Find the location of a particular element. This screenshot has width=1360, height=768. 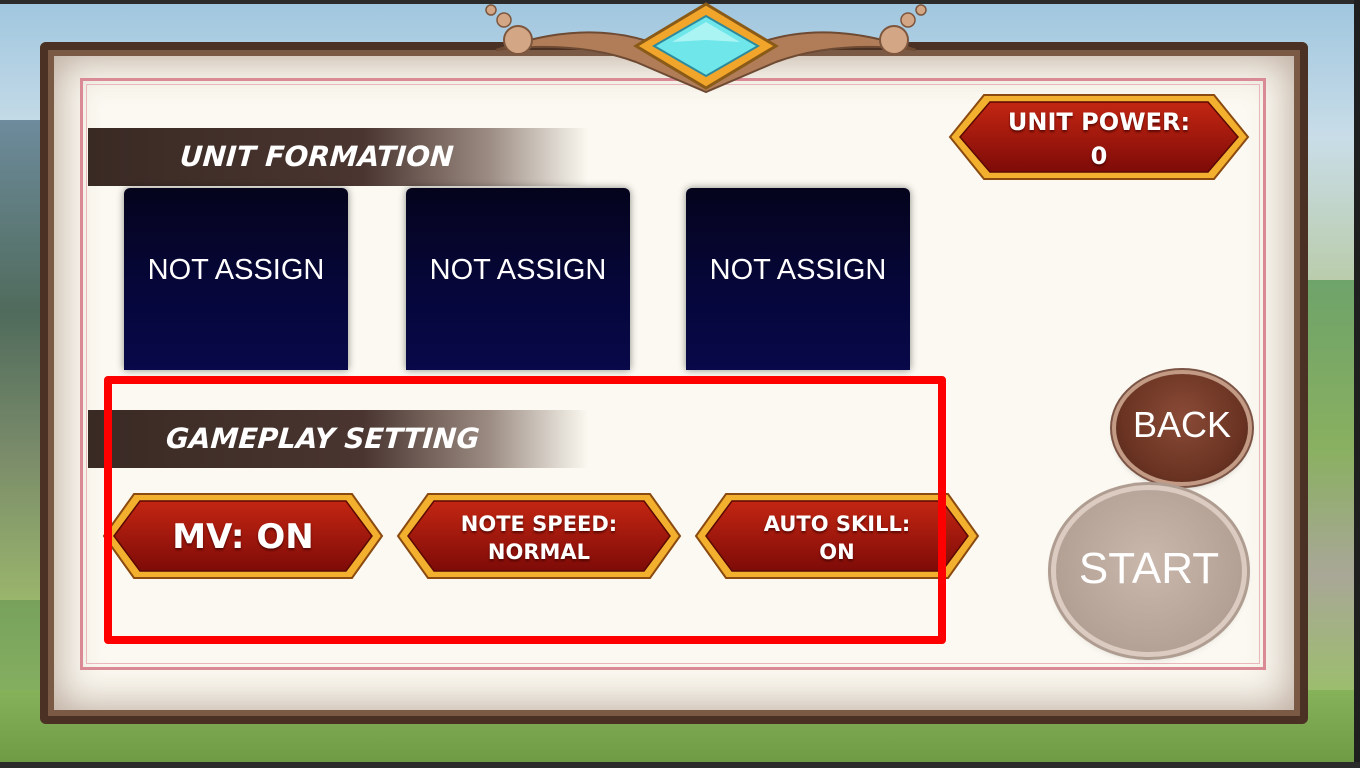

unit-formation-header: UNIT FORMATION is located at coordinates (338, 157).